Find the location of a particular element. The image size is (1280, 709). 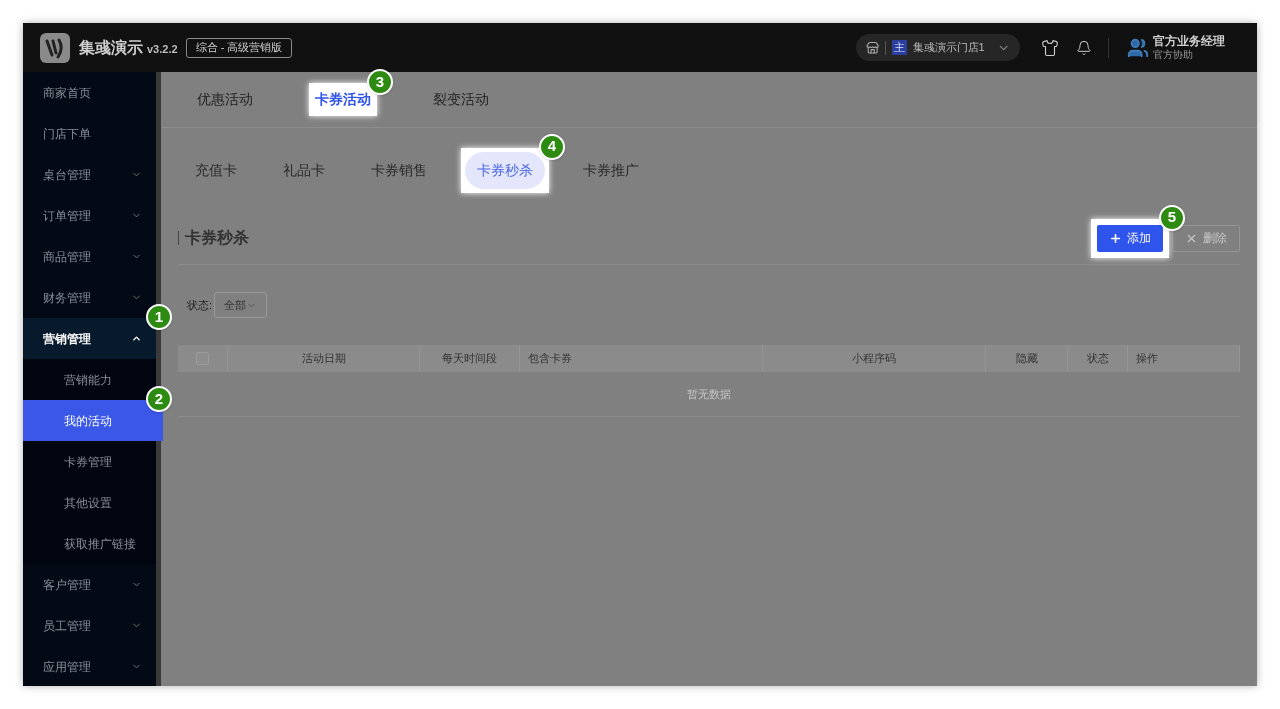

status-select: 全部 is located at coordinates (241, 305).